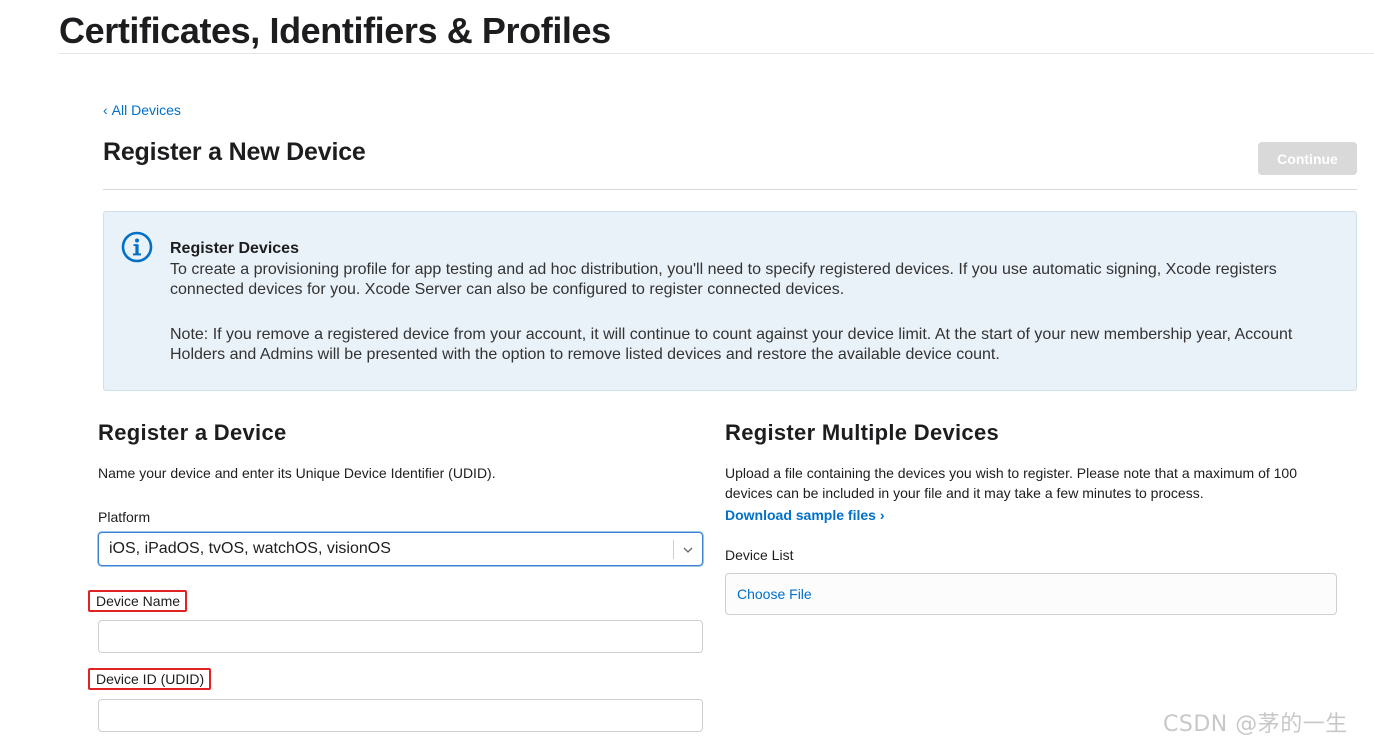  I want to click on back-link-label: All Devices, so click(146, 110).